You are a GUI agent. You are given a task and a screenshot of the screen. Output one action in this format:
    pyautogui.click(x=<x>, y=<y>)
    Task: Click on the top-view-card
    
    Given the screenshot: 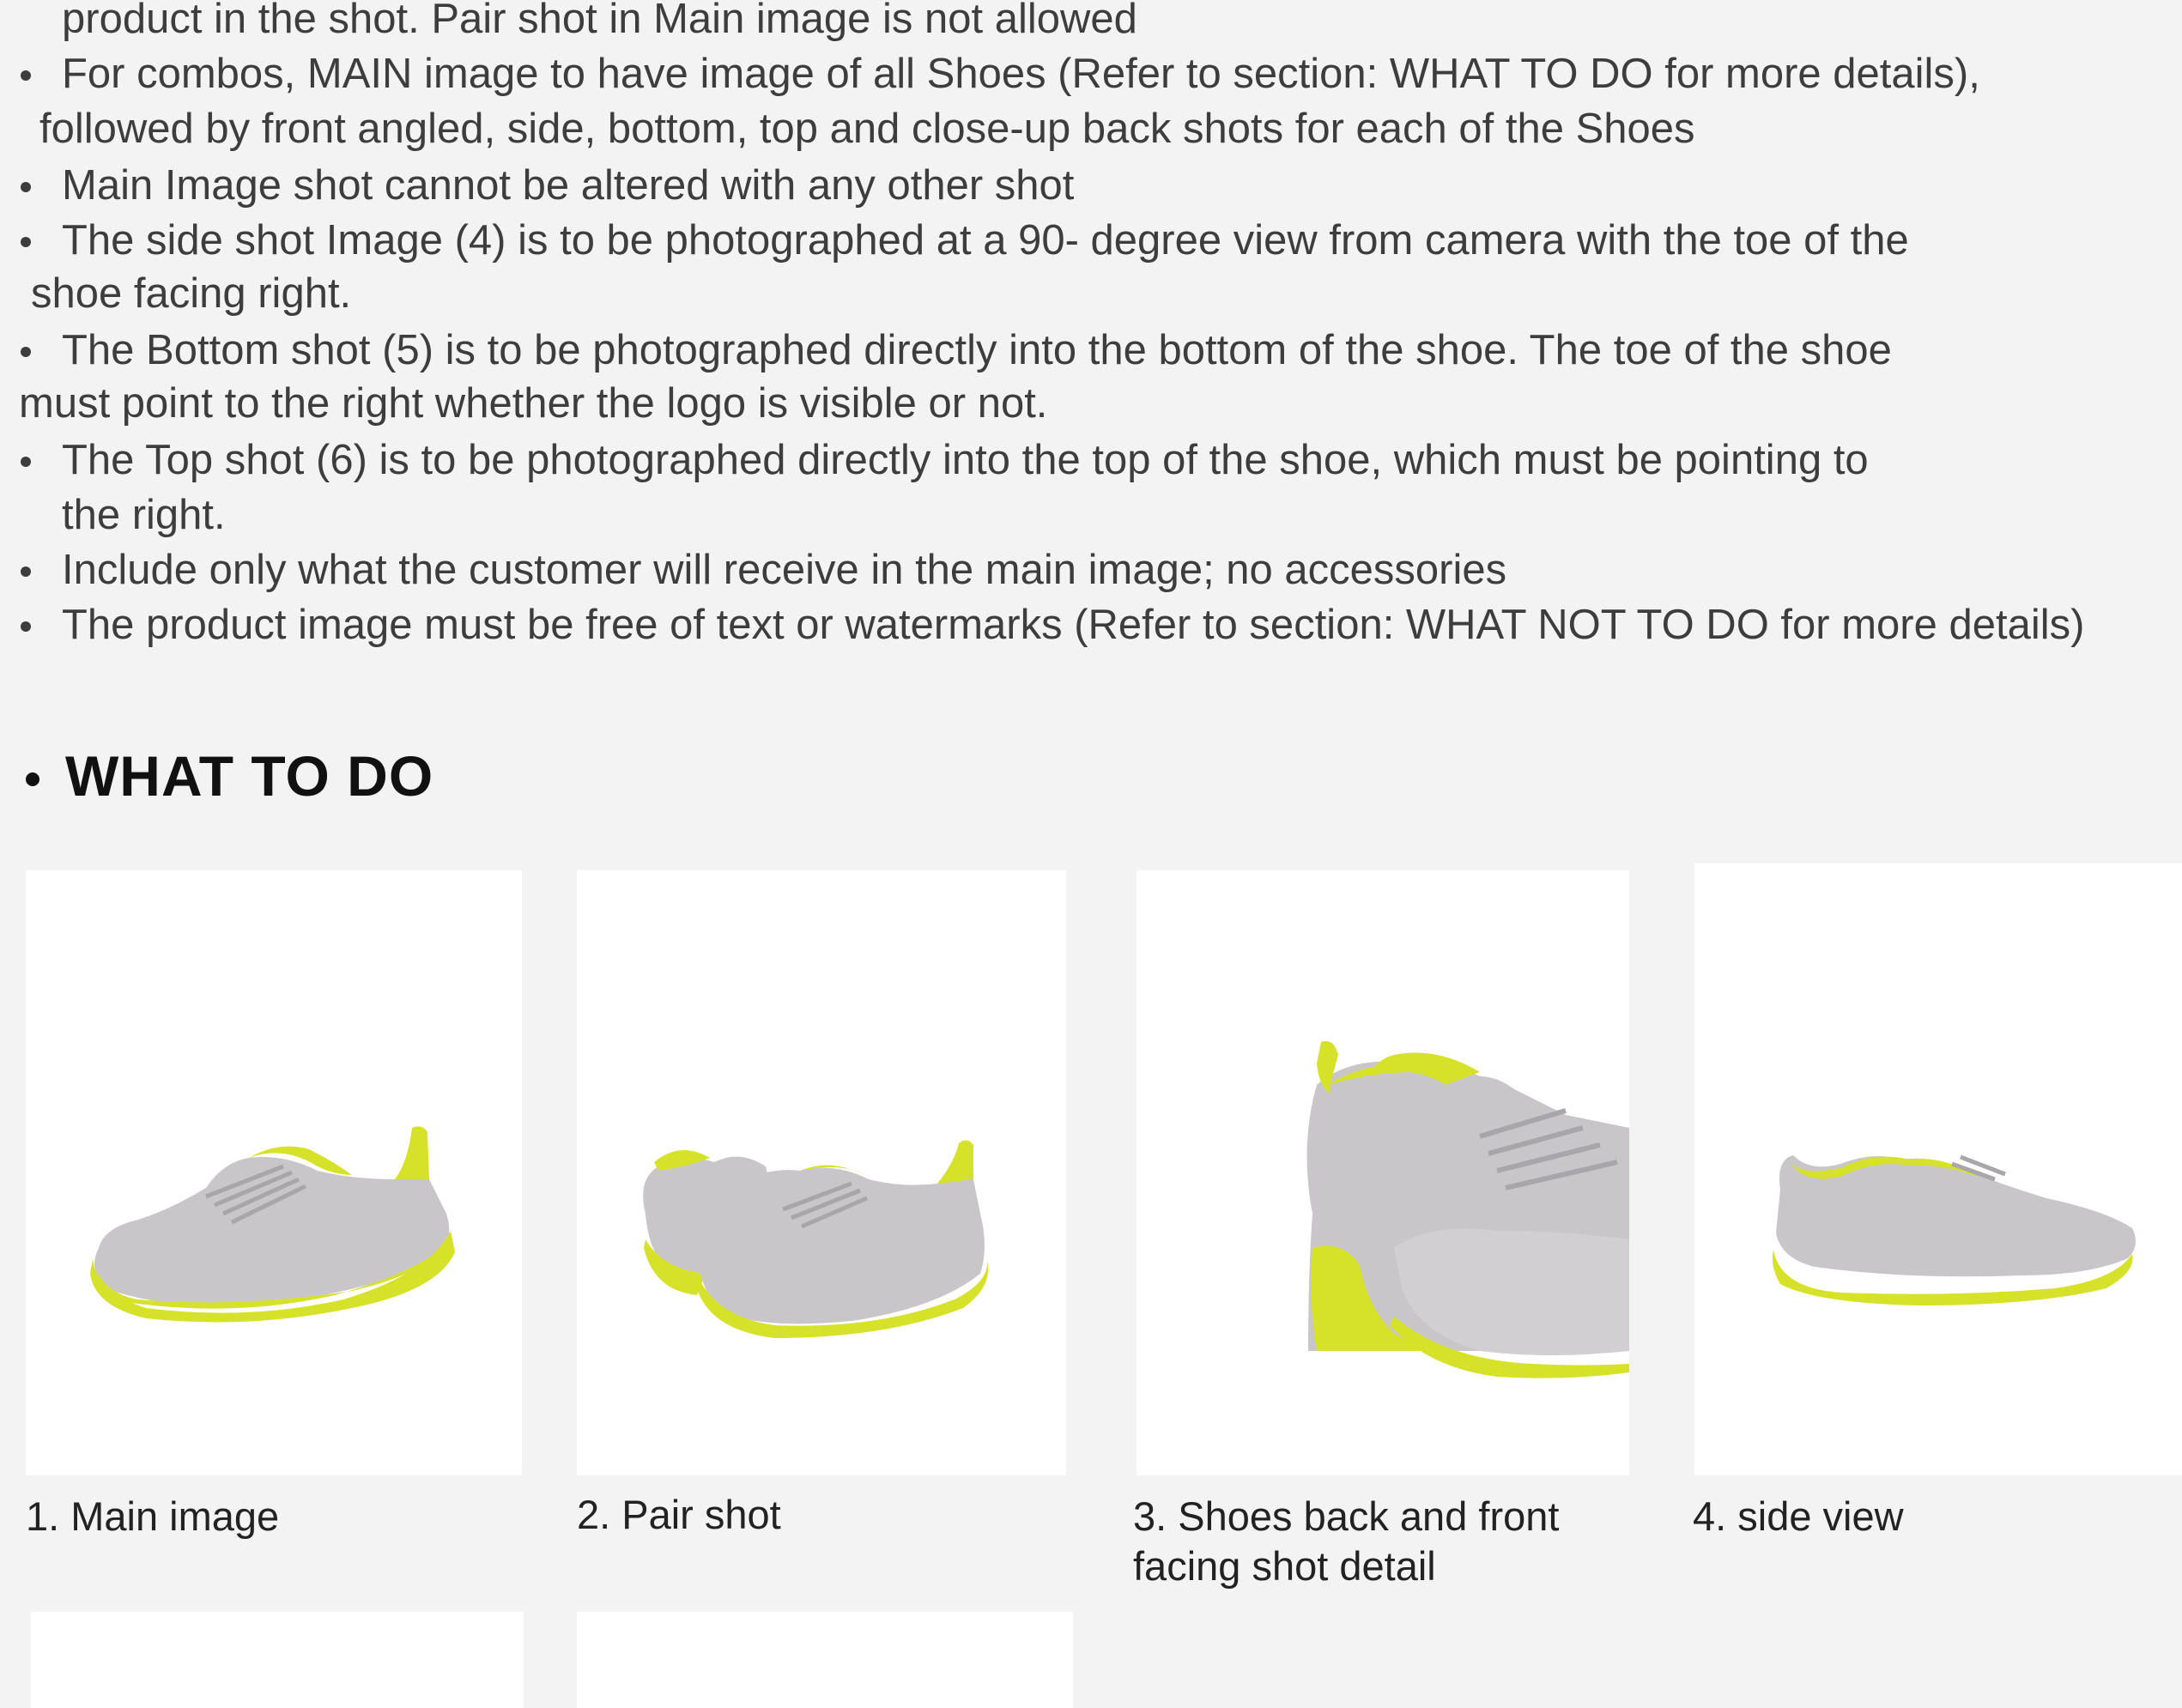 What is the action you would take?
    pyautogui.click(x=825, y=1660)
    